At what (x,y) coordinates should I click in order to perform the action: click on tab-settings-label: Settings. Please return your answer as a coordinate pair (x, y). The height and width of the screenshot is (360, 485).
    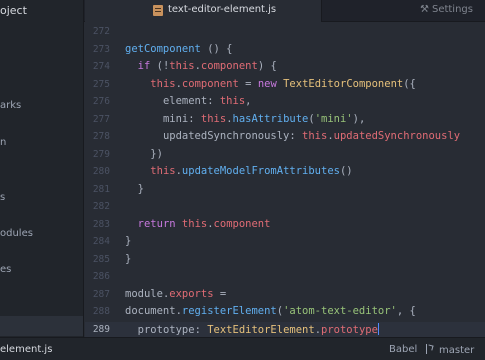
    Looking at the image, I should click on (452, 9).